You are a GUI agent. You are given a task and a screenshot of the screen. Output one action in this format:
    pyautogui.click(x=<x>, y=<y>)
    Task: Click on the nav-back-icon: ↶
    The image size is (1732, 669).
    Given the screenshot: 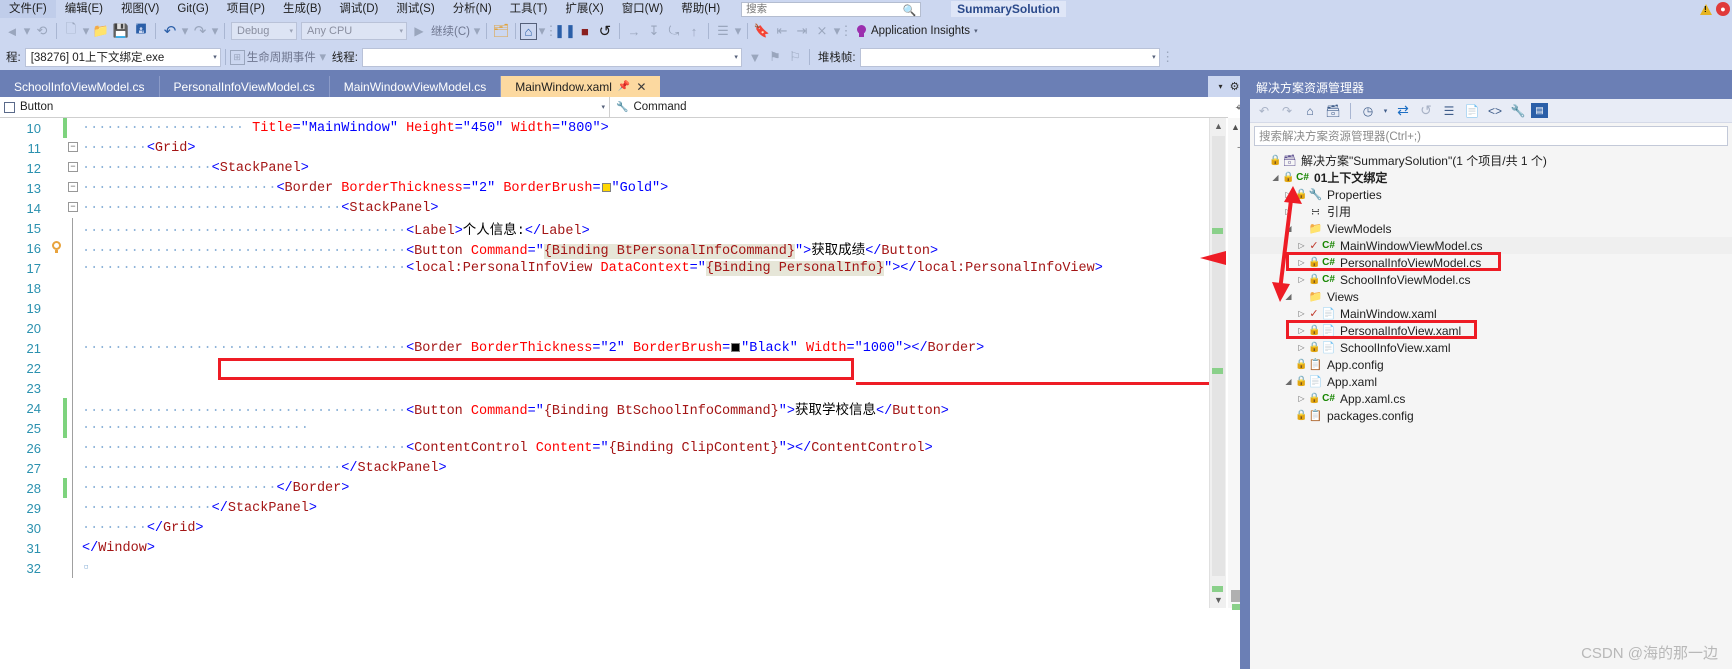 What is the action you would take?
    pyautogui.click(x=1264, y=111)
    